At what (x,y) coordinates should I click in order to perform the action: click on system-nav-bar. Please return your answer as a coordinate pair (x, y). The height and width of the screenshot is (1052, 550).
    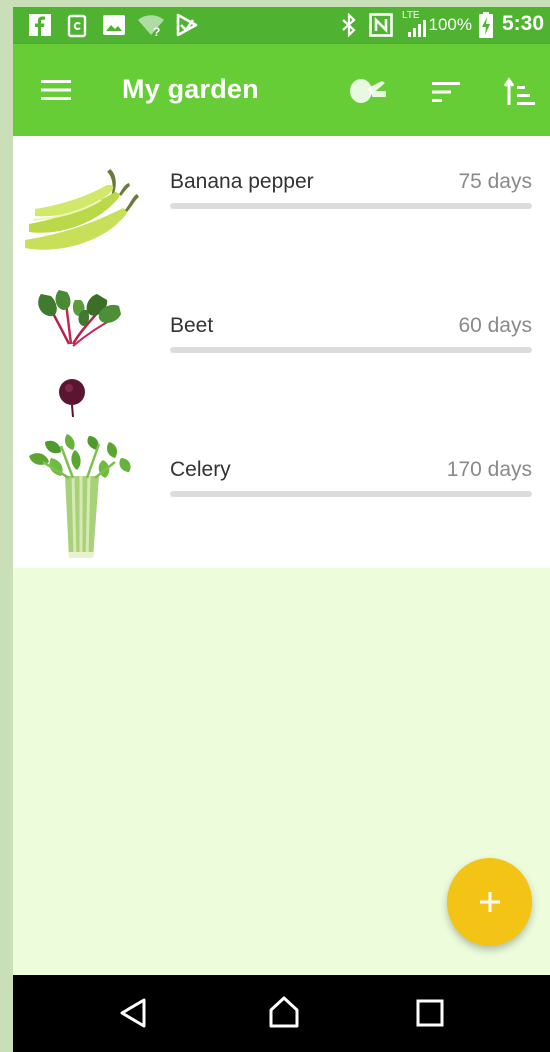
    Looking at the image, I should click on (281, 1013).